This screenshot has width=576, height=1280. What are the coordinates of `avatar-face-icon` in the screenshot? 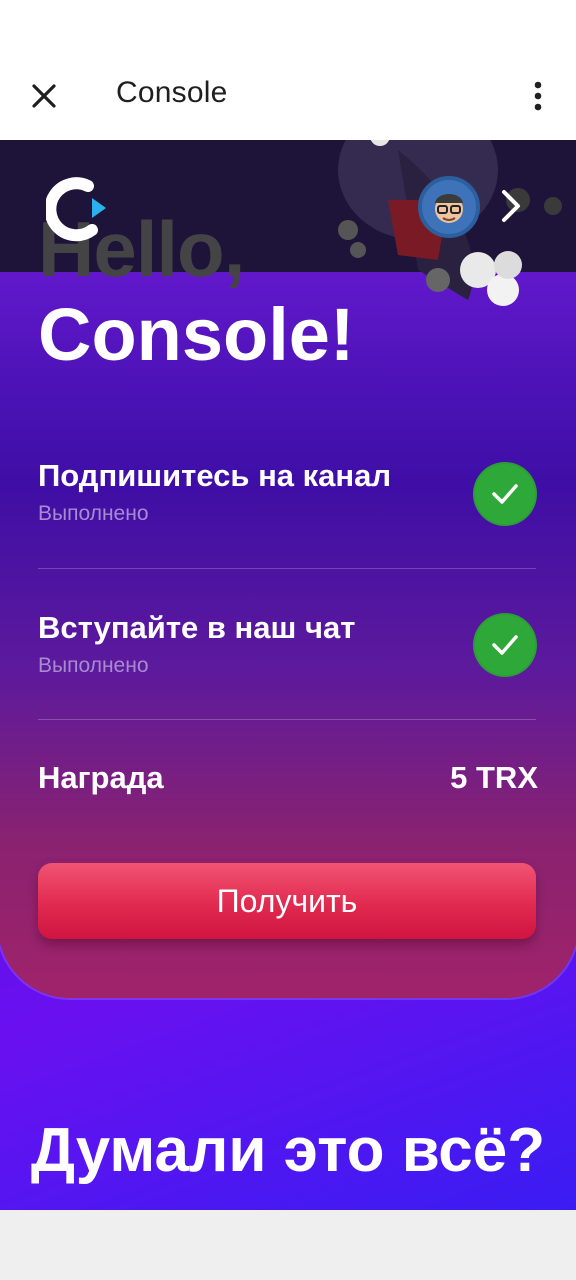 It's located at (449, 208).